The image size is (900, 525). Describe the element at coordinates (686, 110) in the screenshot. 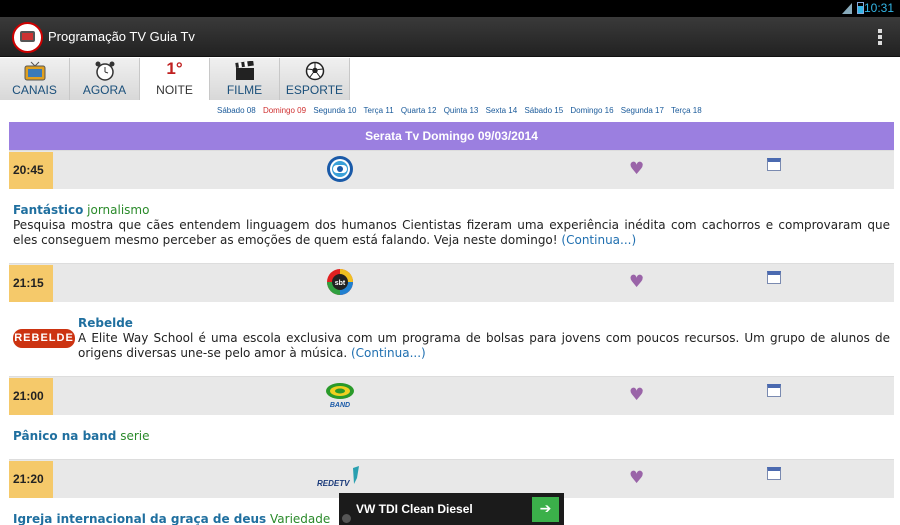

I see `day-link: Terça 18` at that location.